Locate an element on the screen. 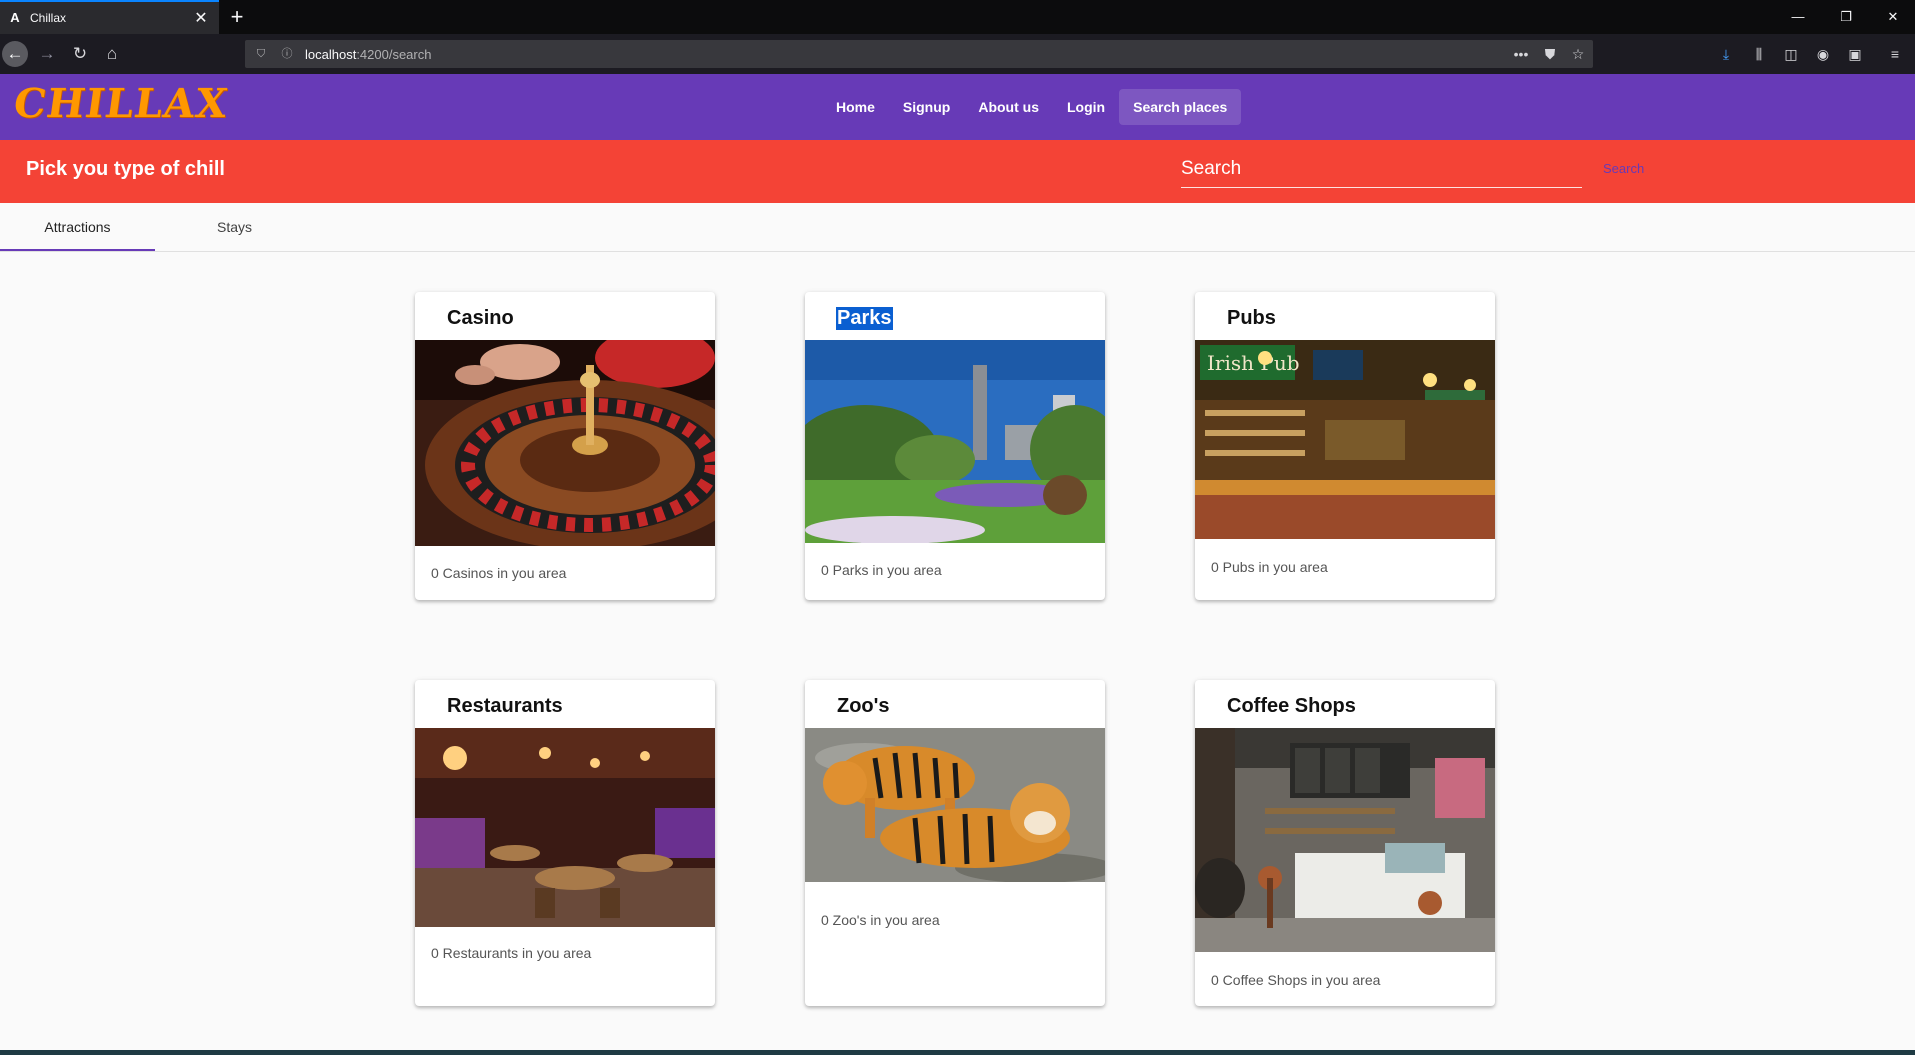 The height and width of the screenshot is (1055, 1915). search-toolbar: Pick you type of chill Search is located at coordinates (957, 171).